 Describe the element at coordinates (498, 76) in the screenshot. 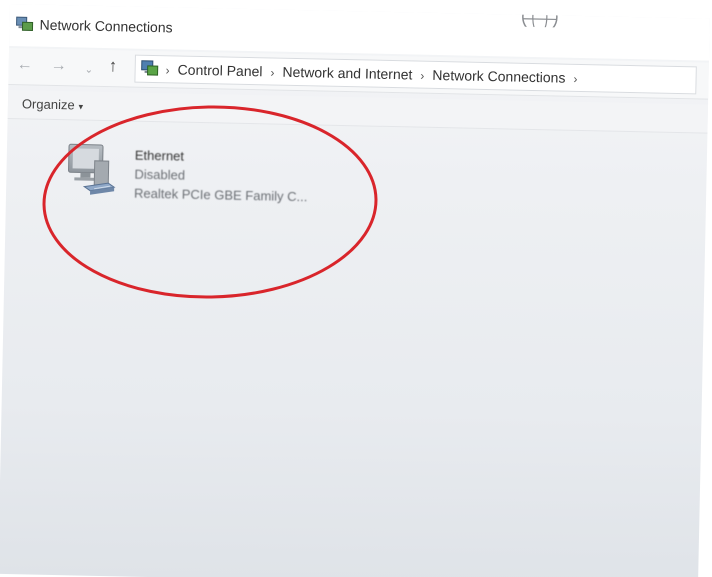

I see `breadcrumb-network-connections: Network Connections` at that location.